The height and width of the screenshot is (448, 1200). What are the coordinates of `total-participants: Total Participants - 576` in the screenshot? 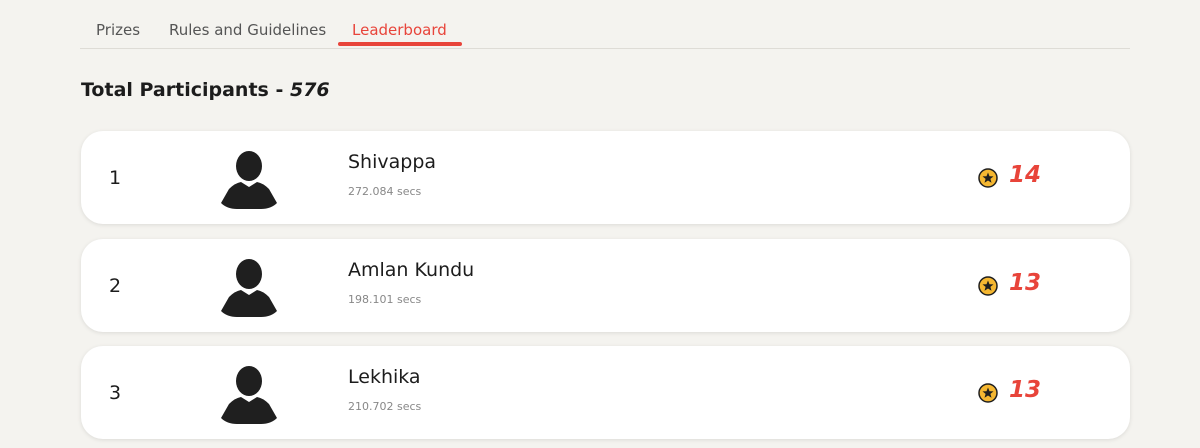 It's located at (205, 90).